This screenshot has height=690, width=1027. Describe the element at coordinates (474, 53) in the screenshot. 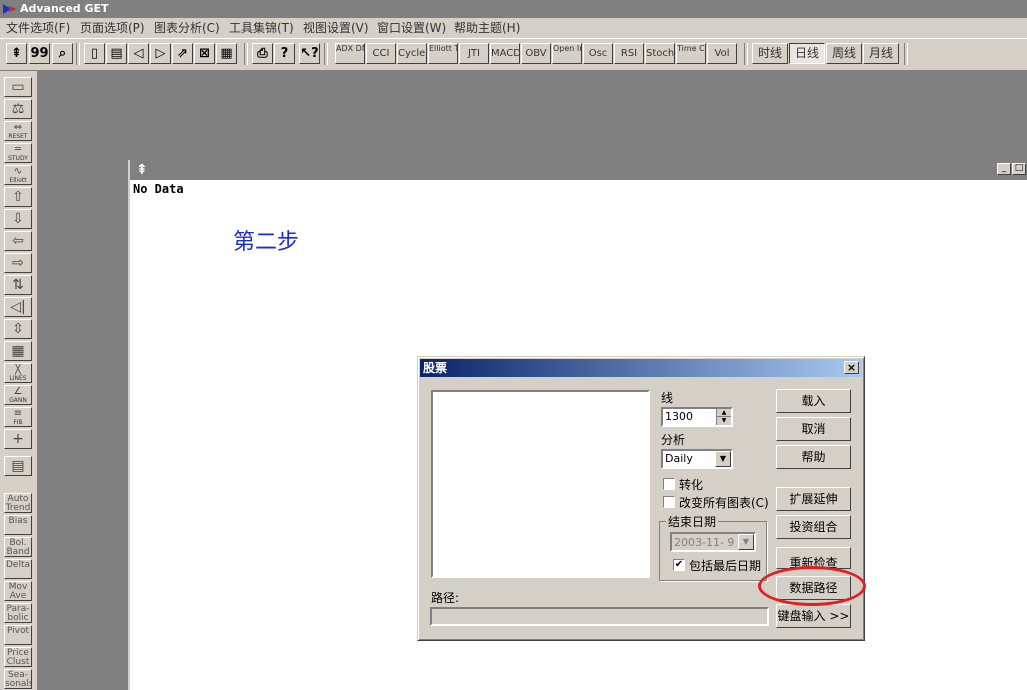

I see `study-button-4: JTI` at that location.